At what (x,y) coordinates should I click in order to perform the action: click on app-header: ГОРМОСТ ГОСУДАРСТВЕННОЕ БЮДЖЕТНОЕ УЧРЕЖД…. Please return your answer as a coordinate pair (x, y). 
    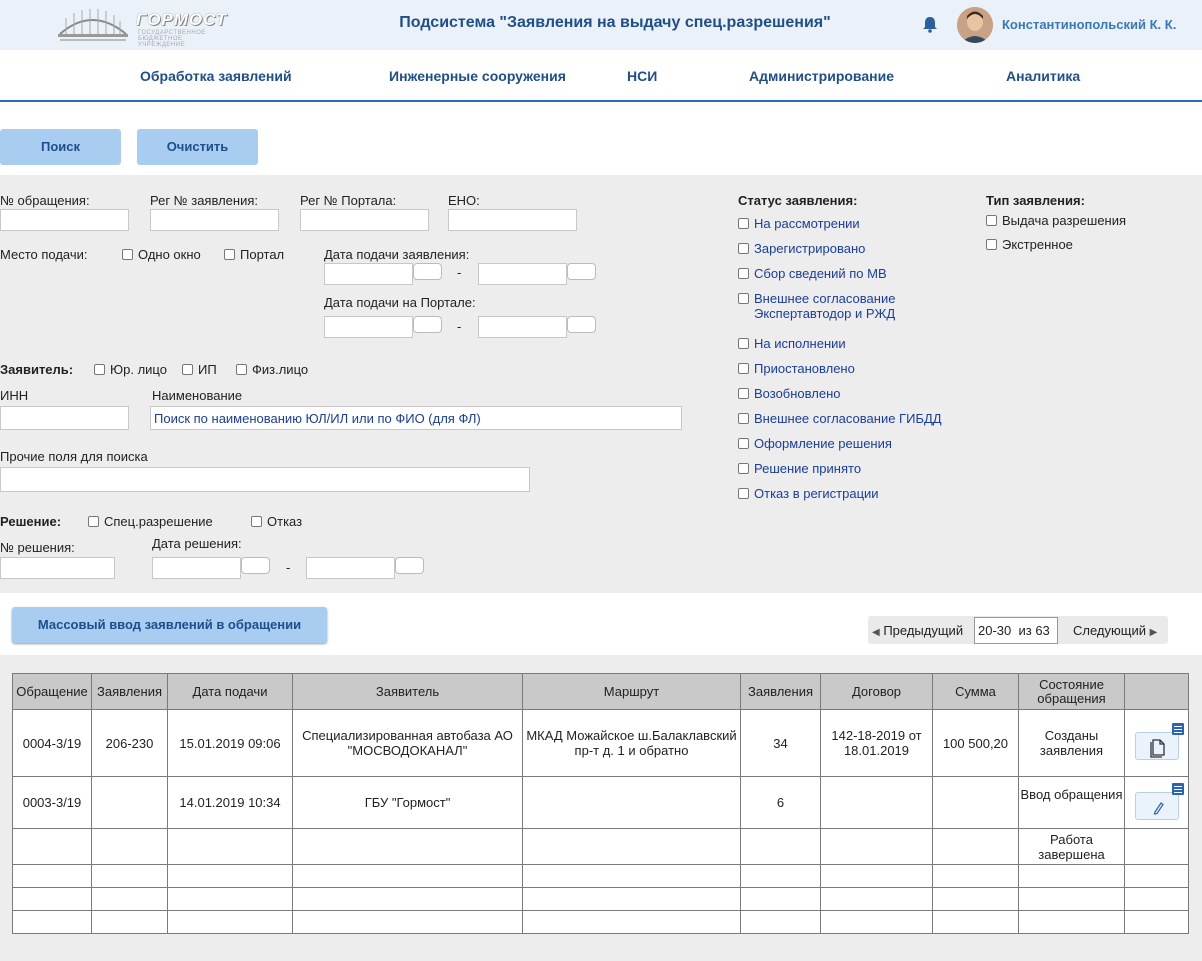
    Looking at the image, I should click on (601, 25).